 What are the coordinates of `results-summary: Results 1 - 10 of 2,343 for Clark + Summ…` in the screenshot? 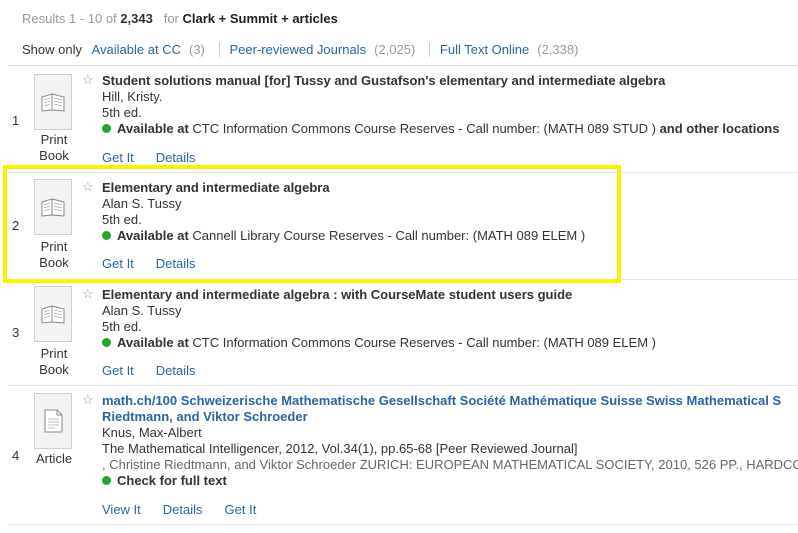 It's located at (180, 18).